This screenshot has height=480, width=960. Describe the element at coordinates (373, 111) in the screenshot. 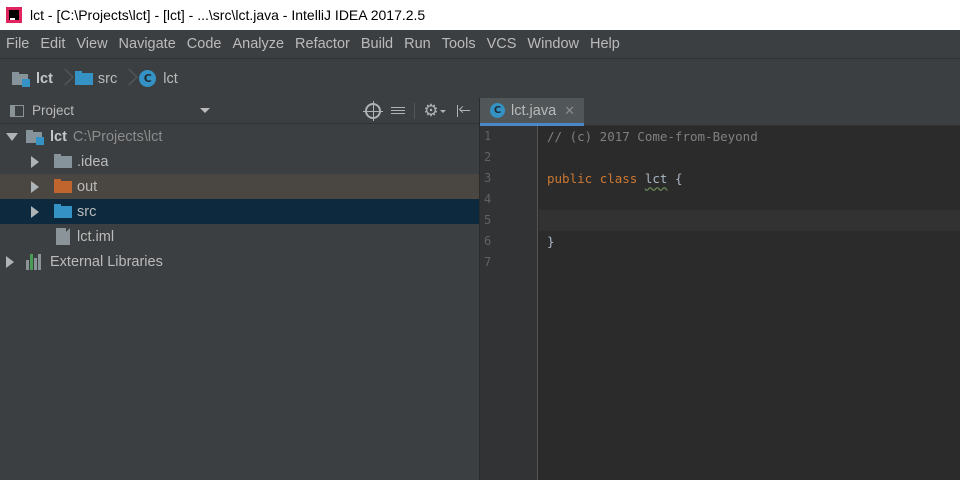

I see `scroll-from-source-icon` at that location.